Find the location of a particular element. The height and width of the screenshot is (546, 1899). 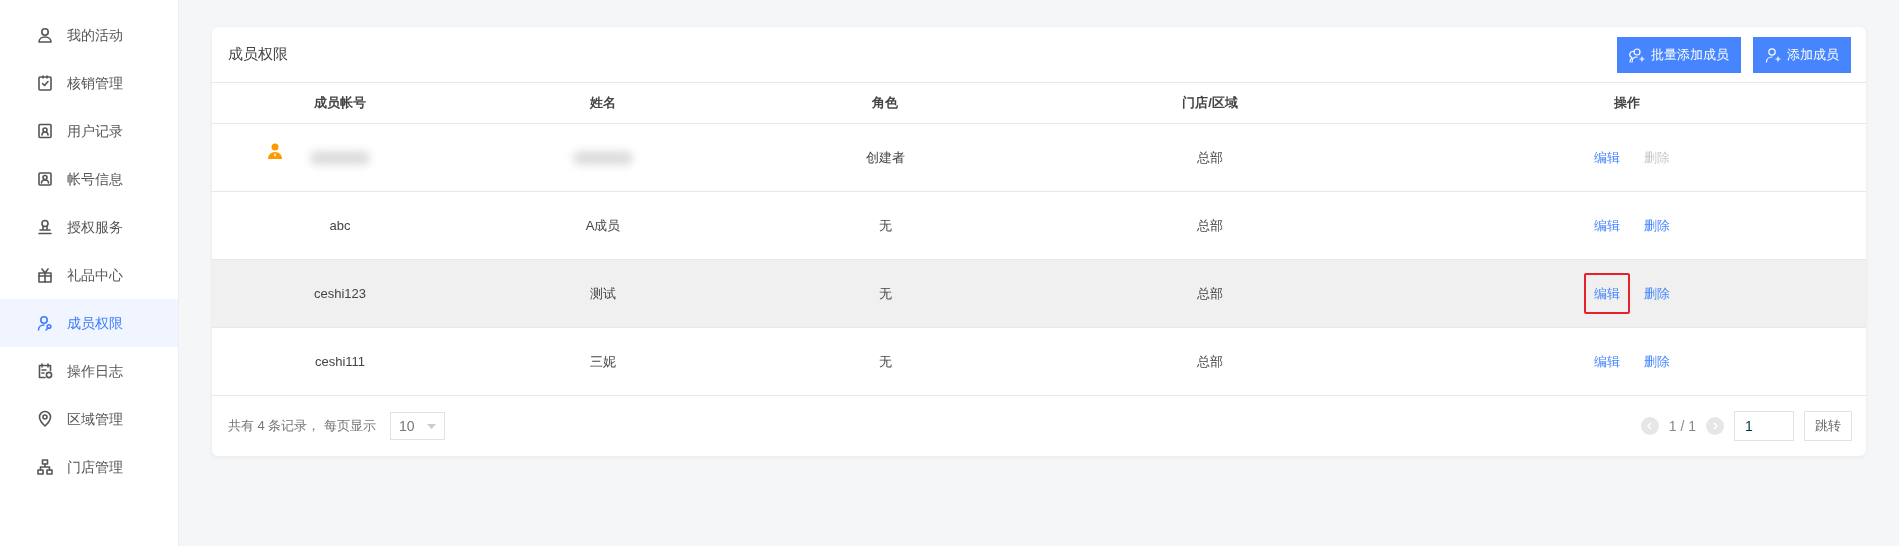

clipboard-icon is located at coordinates (45, 83).